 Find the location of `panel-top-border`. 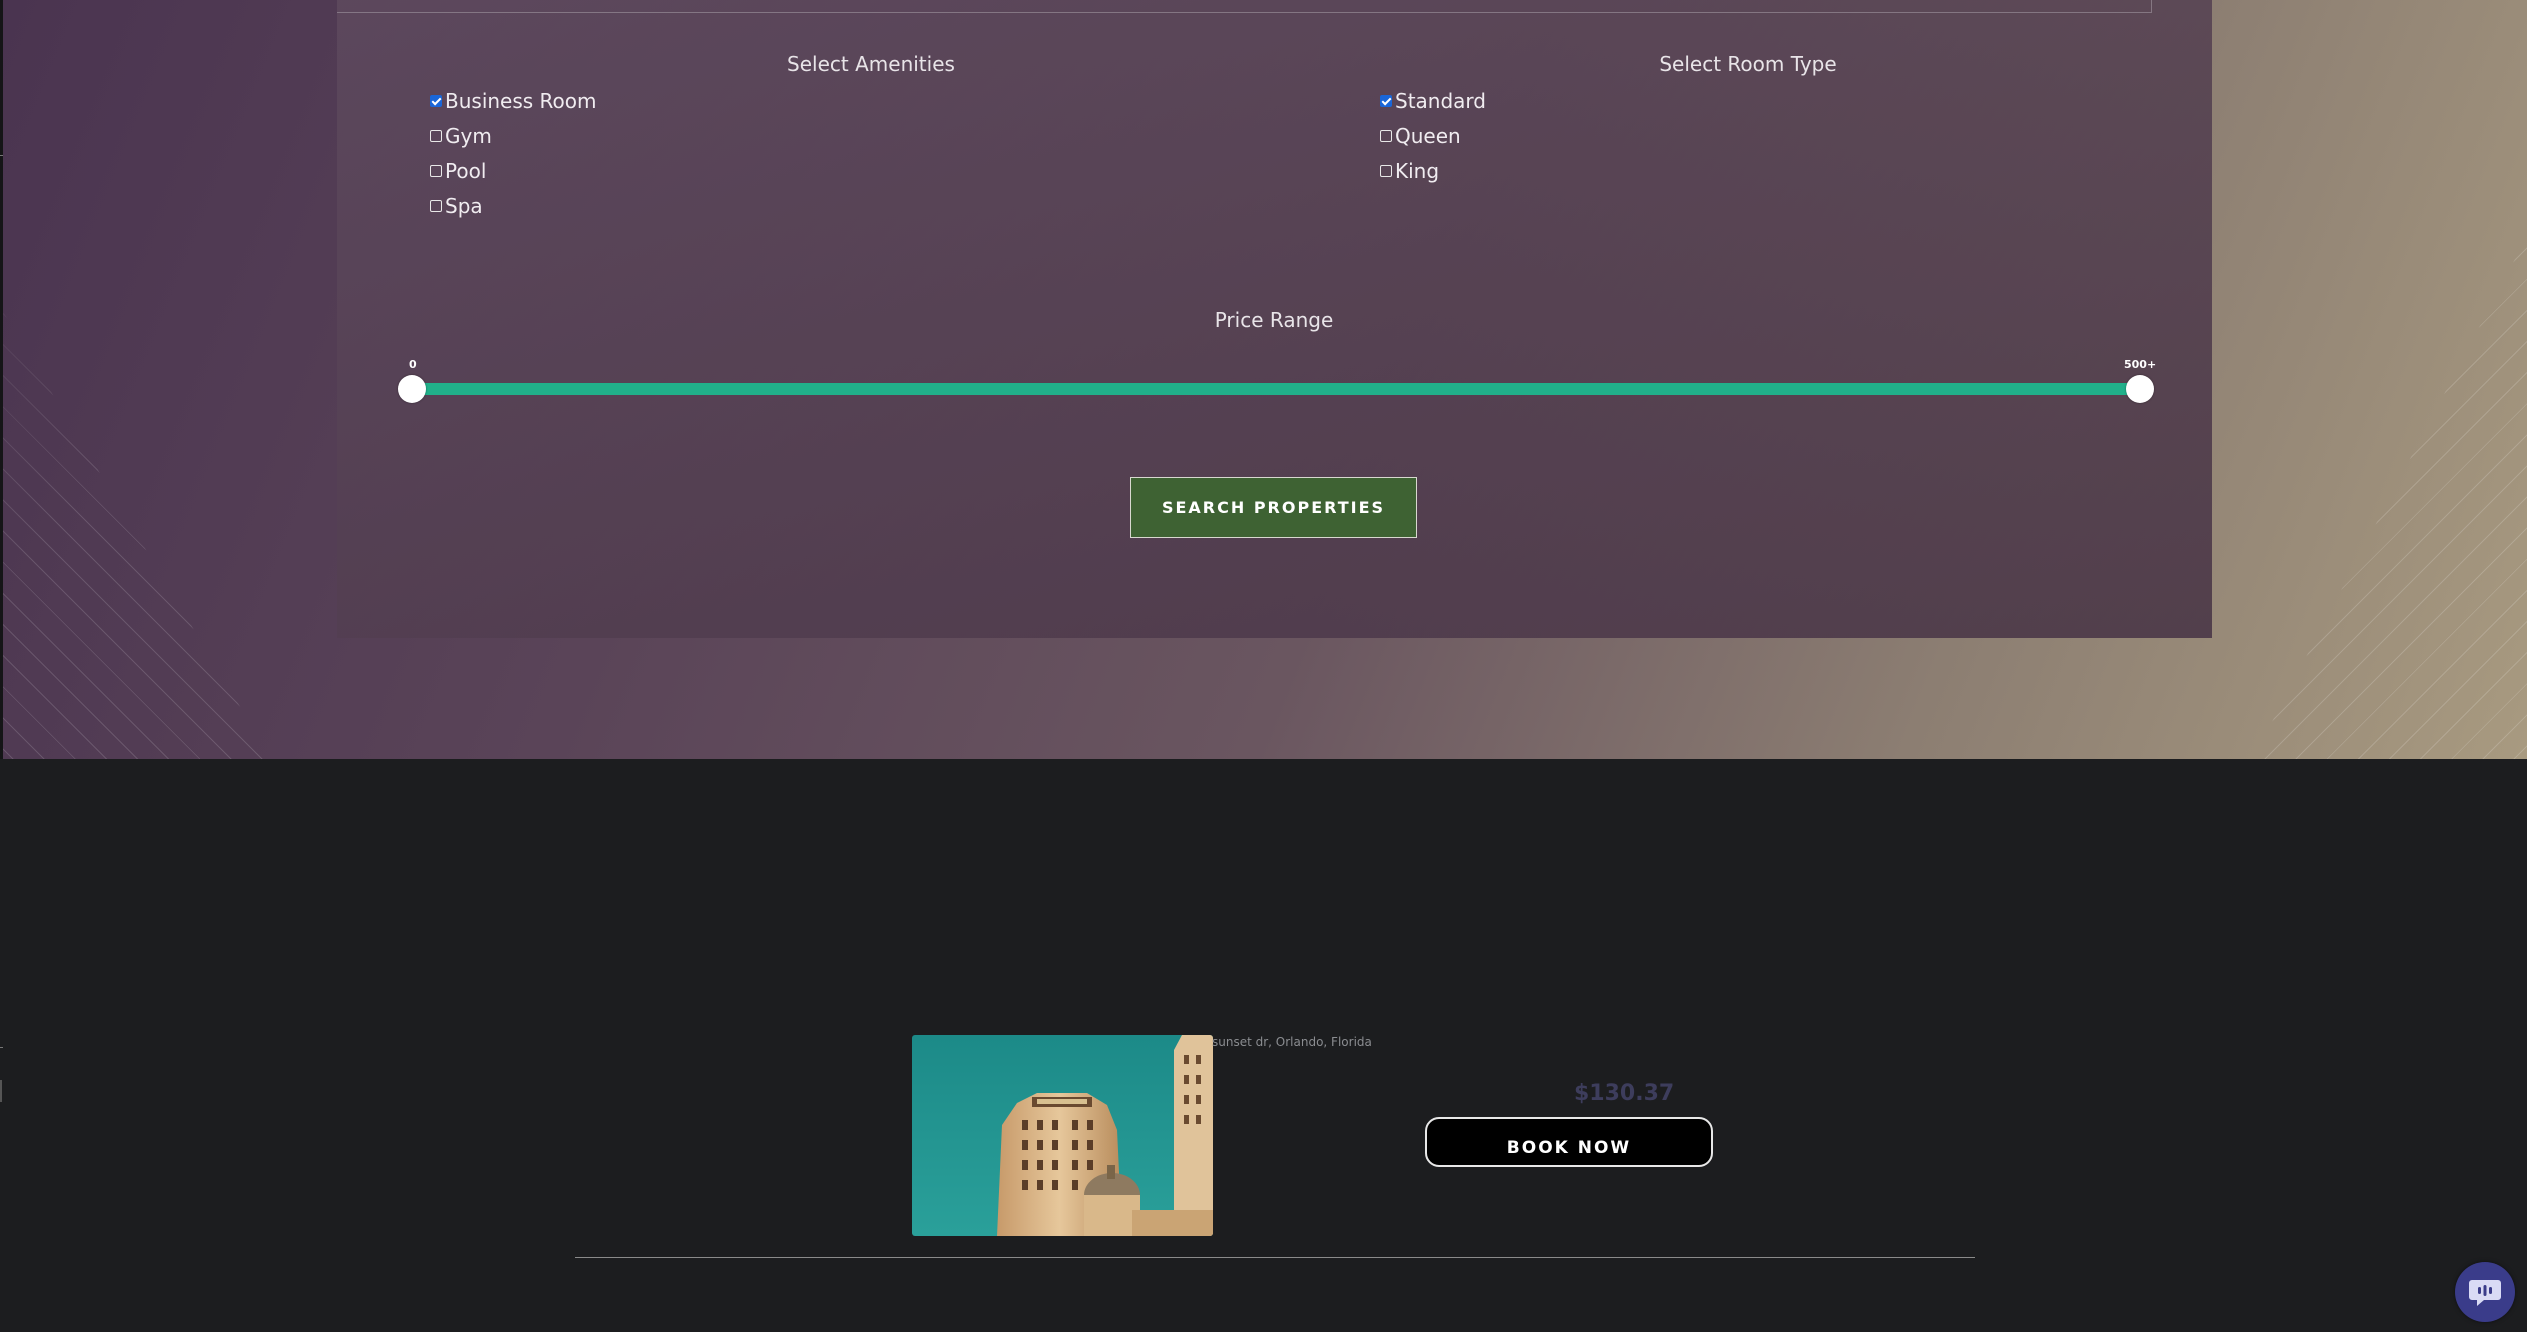

panel-top-border is located at coordinates (1244, 6).